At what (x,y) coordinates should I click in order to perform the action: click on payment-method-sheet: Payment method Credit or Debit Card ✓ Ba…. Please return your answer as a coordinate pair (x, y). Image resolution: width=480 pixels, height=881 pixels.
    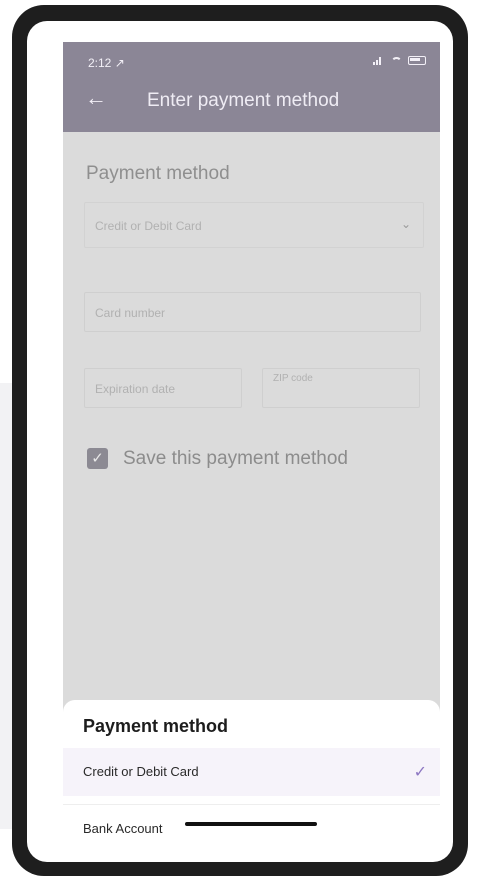
    Looking at the image, I should click on (251, 777).